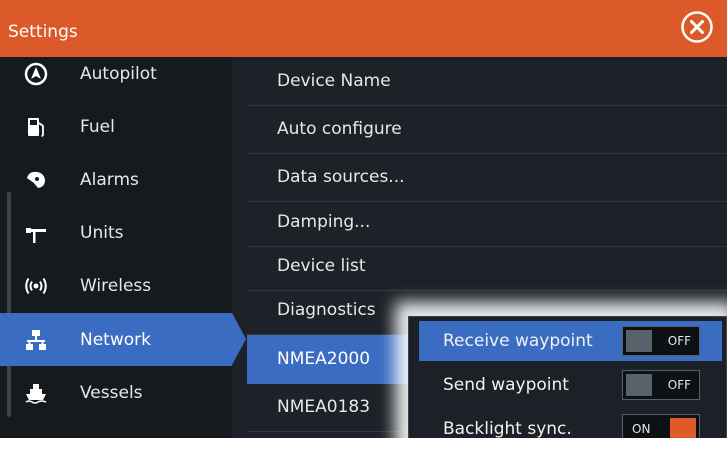  What do you see at coordinates (661, 385) in the screenshot?
I see `send-waypoint-toggle: OFF` at bounding box center [661, 385].